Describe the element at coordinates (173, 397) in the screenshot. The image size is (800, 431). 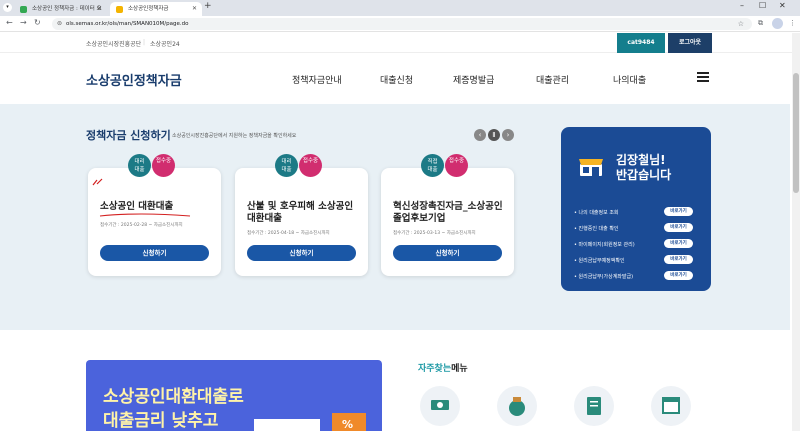
I see `banner-line-1: 소상공인대환대출로` at that location.